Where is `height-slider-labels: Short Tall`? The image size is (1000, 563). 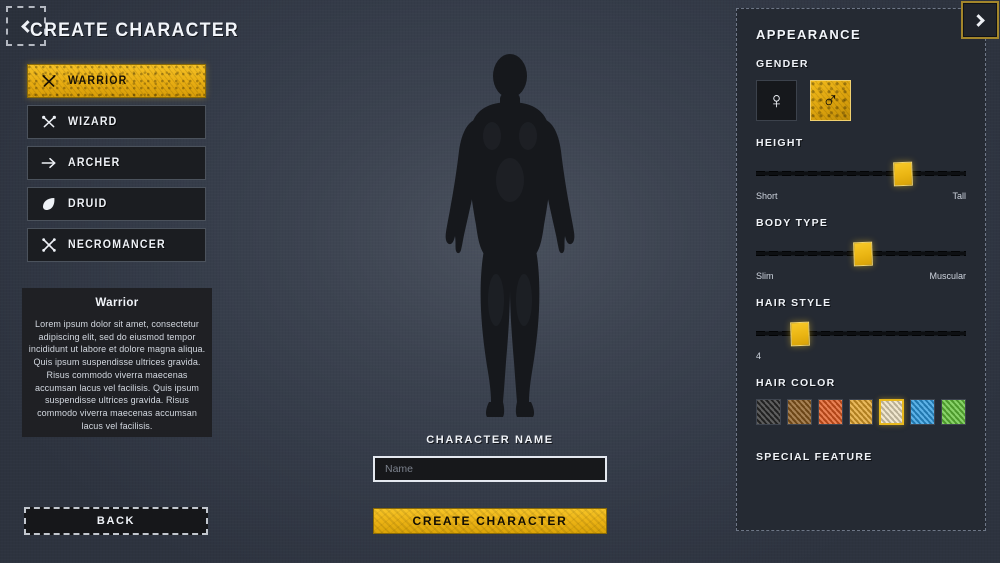 height-slider-labels: Short Tall is located at coordinates (861, 196).